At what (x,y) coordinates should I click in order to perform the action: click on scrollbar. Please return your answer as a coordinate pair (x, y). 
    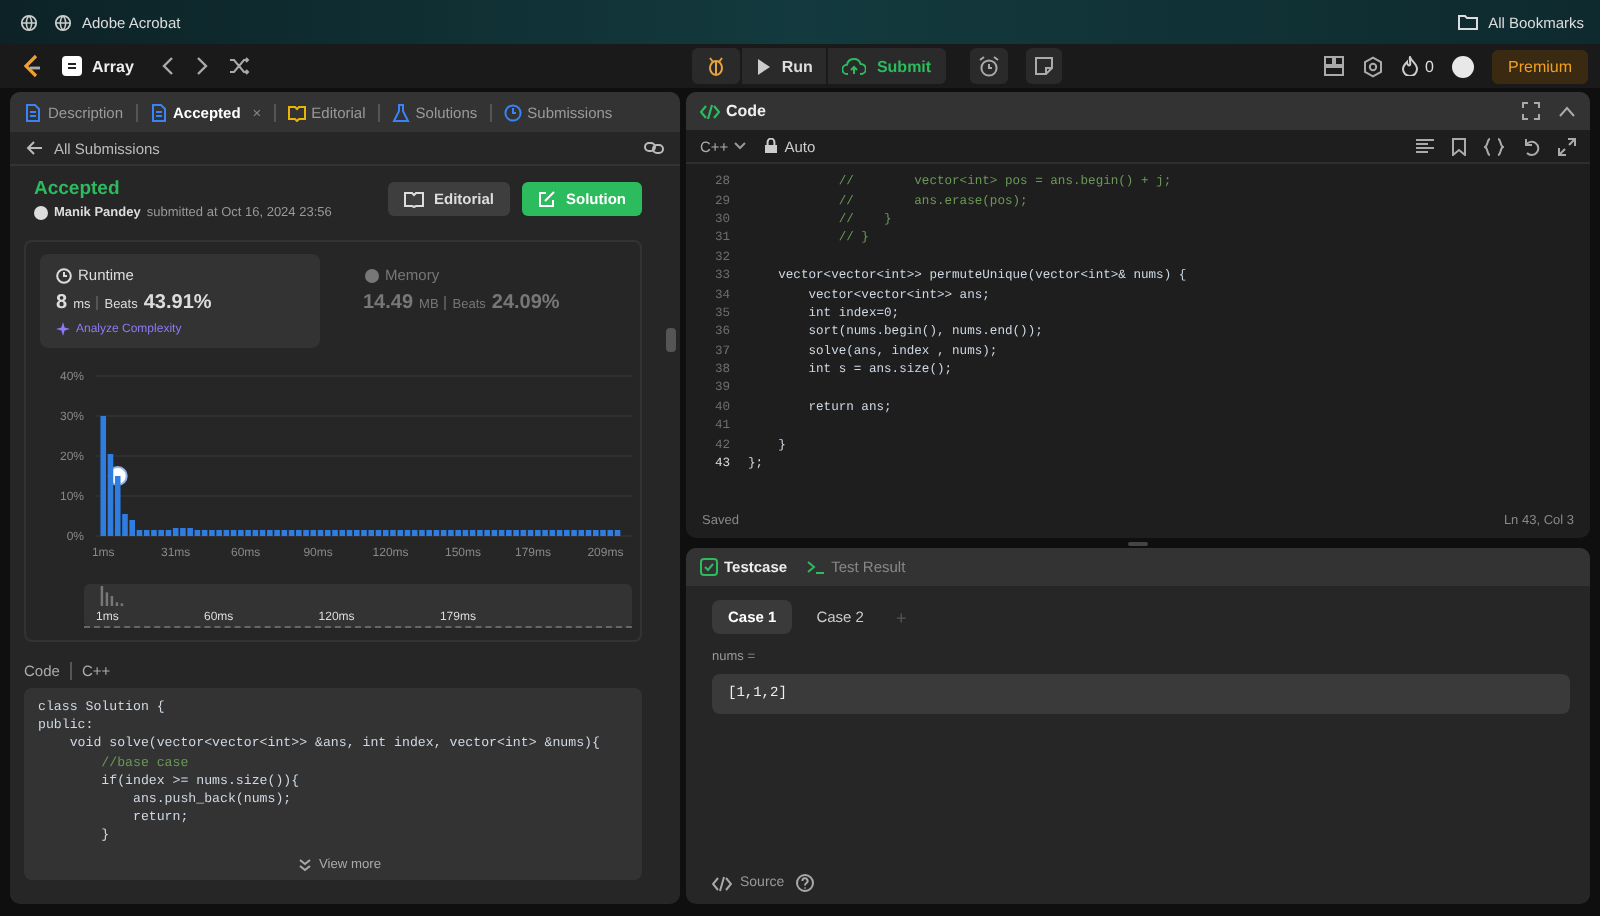
    Looking at the image, I should click on (671, 340).